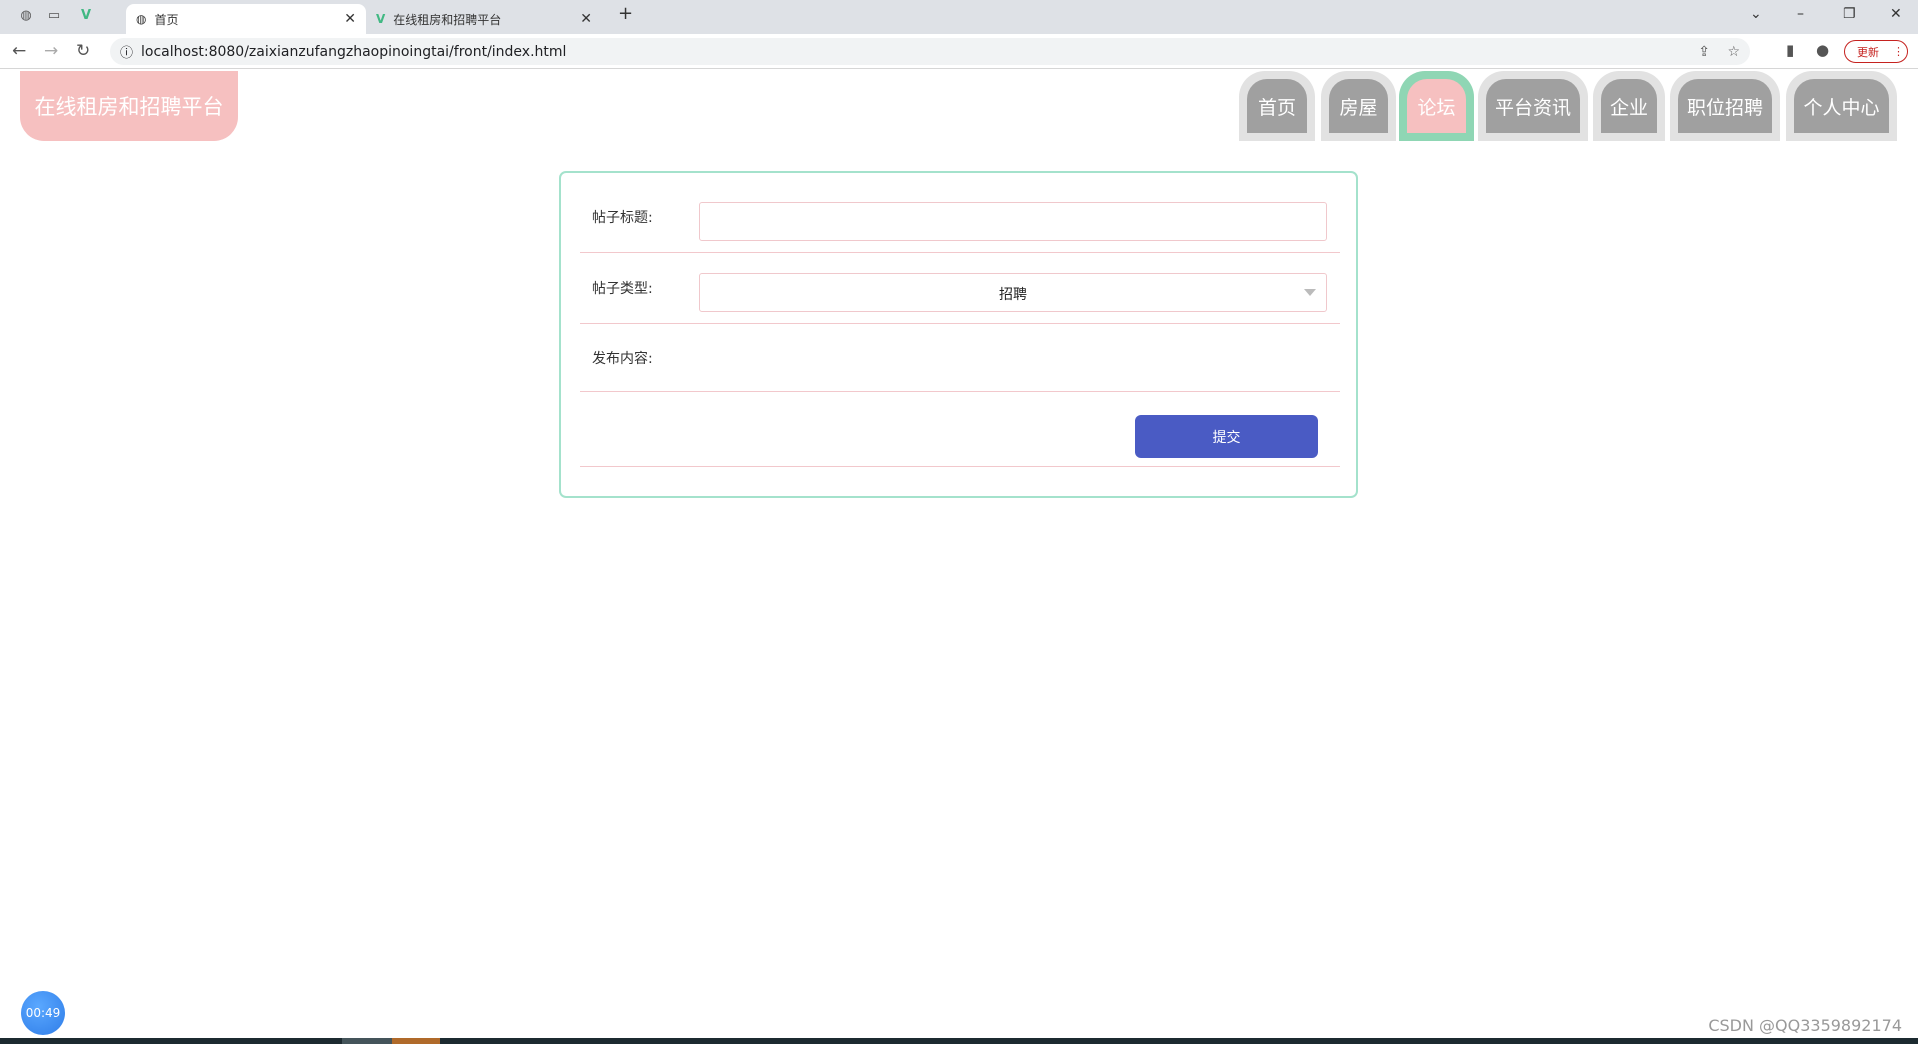 This screenshot has height=1044, width=1918. Describe the element at coordinates (958, 334) in the screenshot. I see `post-form: 帖子标题: 帖子类型: 招聘 发布内容: 提交` at that location.